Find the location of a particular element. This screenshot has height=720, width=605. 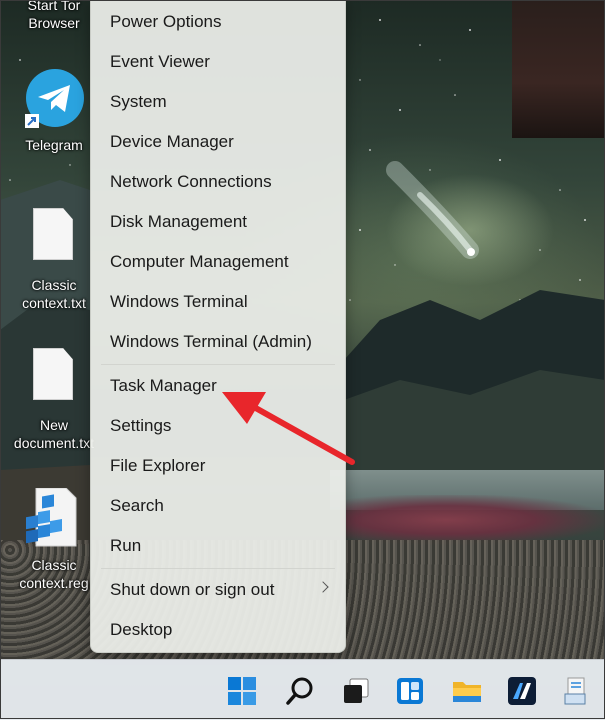

search-button is located at coordinates (300, 691).